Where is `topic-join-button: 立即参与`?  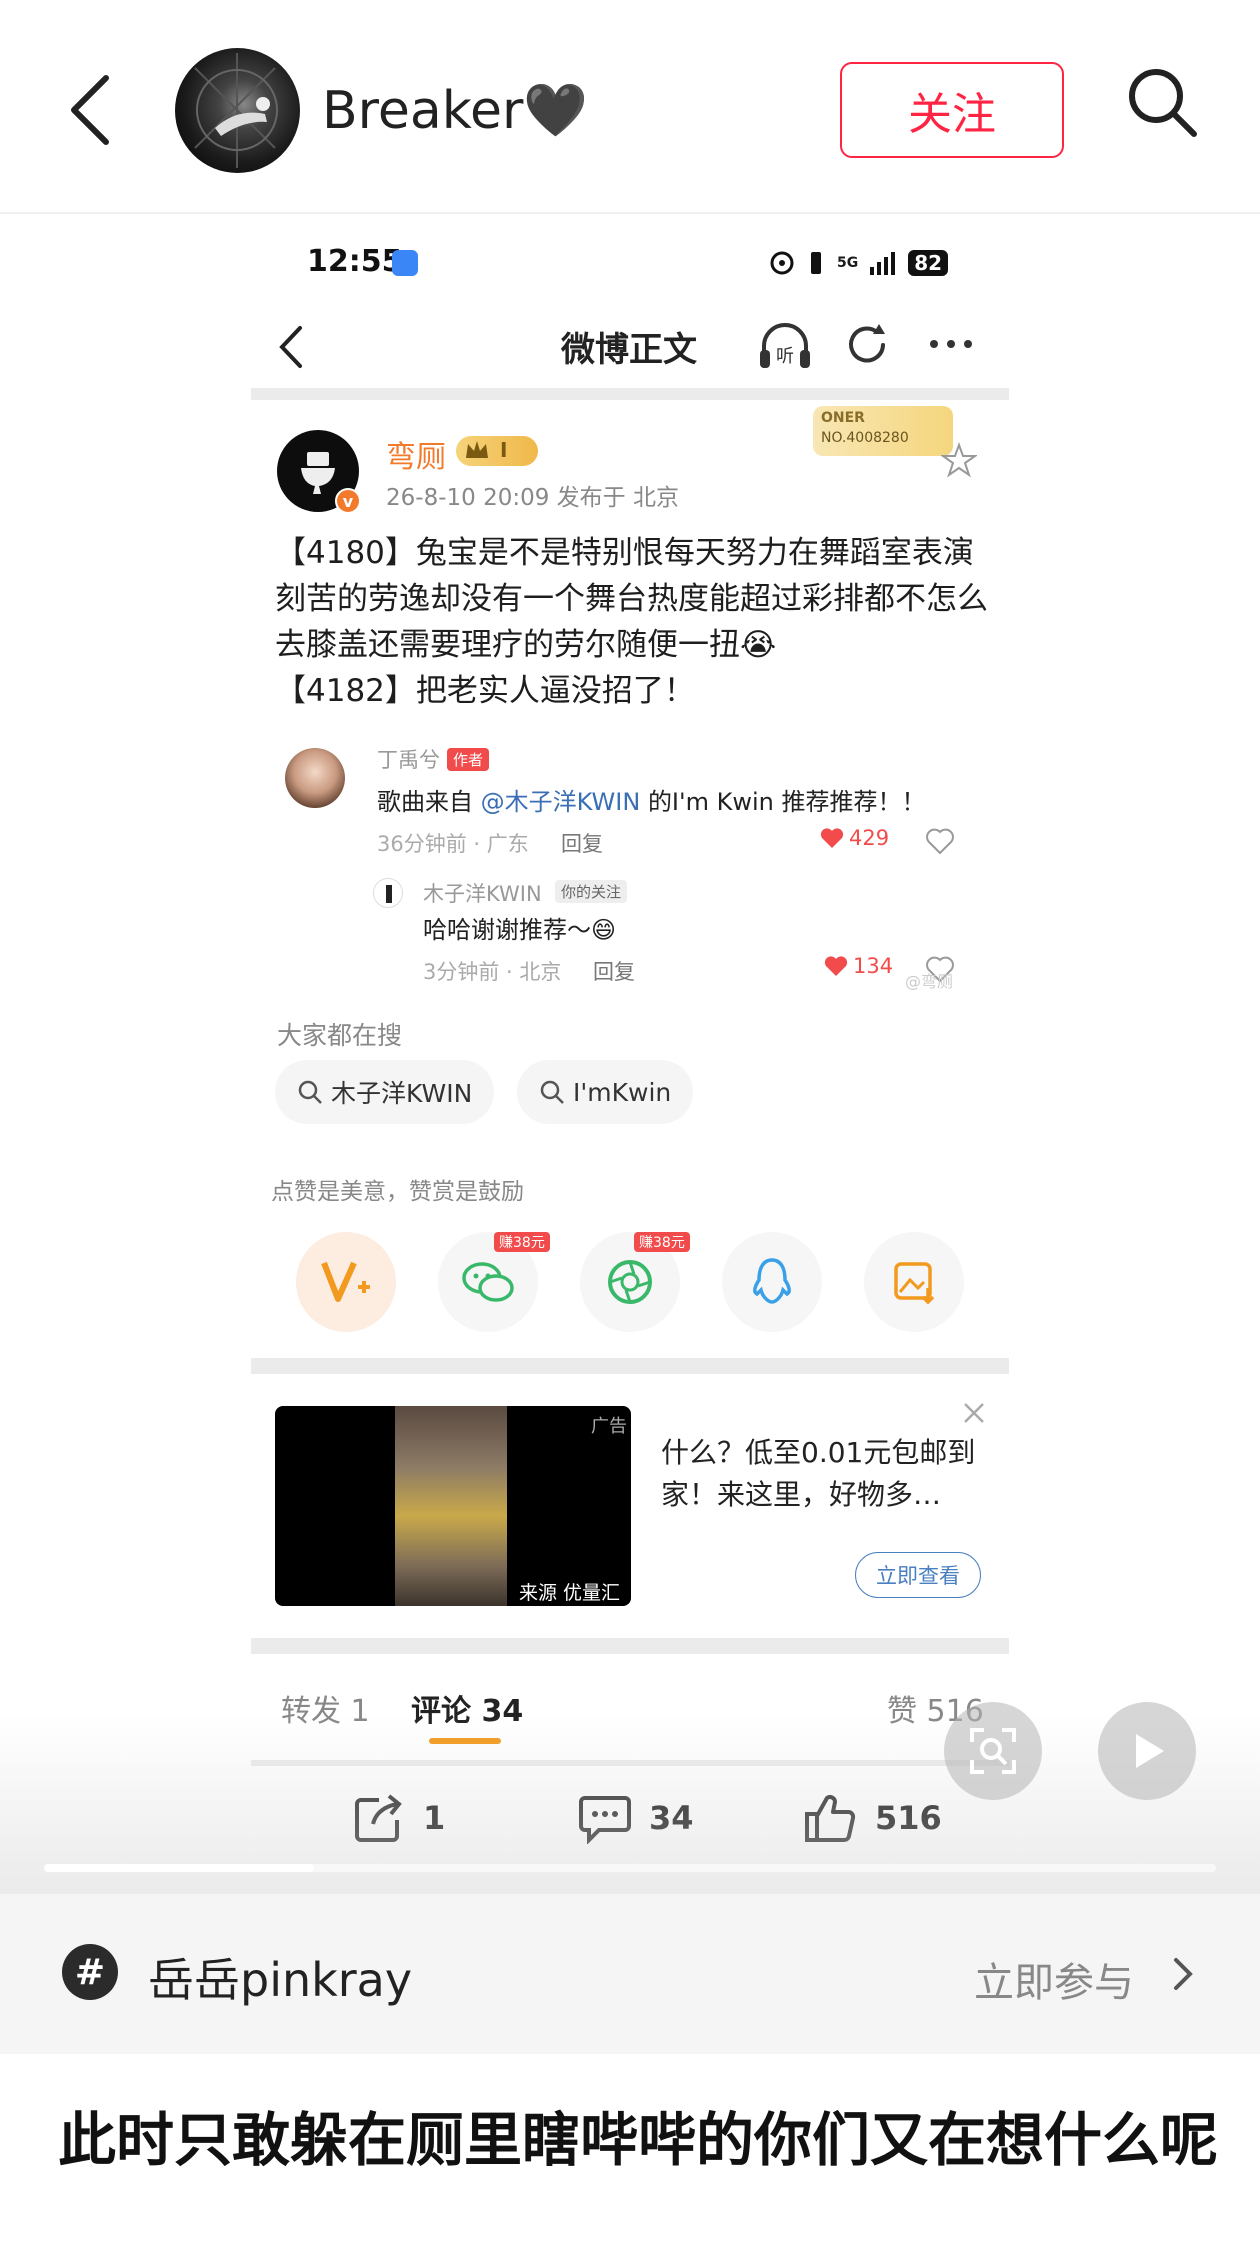 topic-join-button: 立即参与 is located at coordinates (1054, 1979).